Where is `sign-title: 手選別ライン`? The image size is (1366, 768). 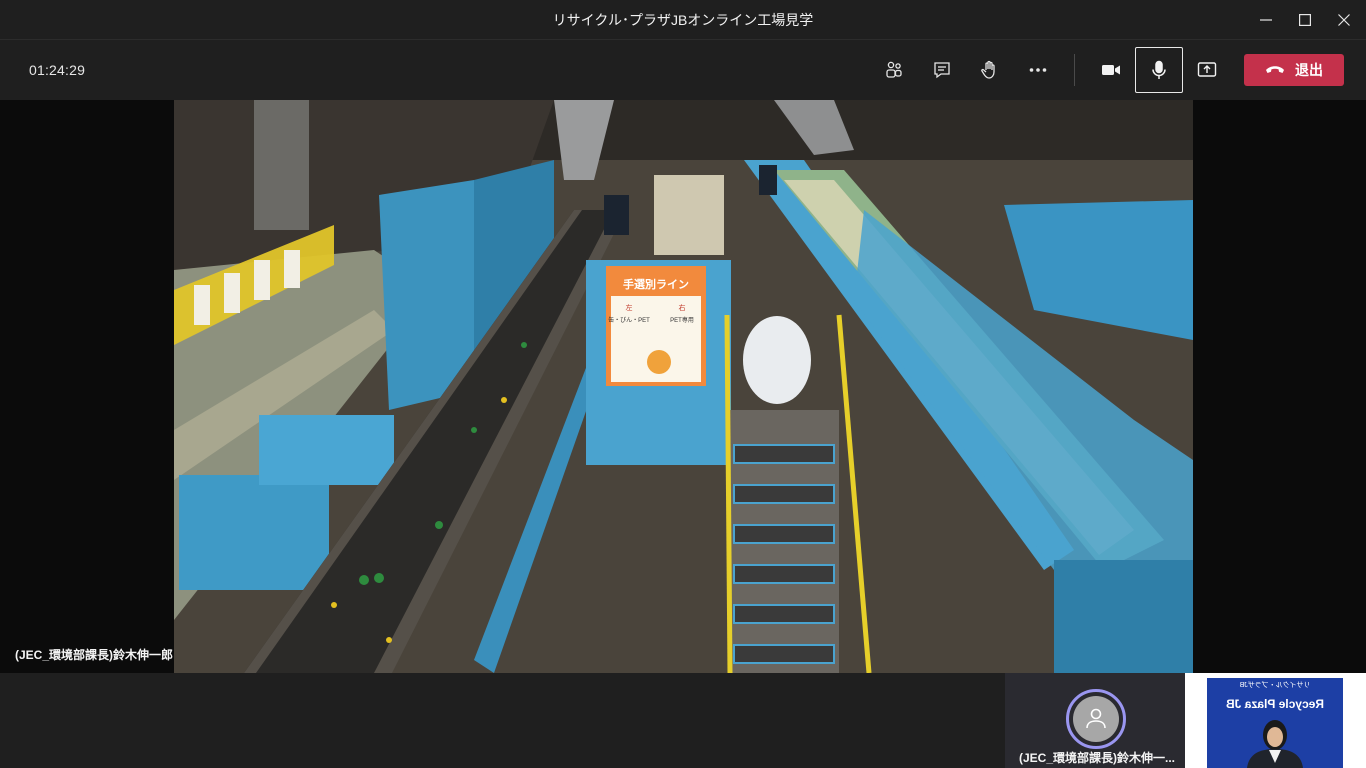 sign-title: 手選別ライン is located at coordinates (656, 284).